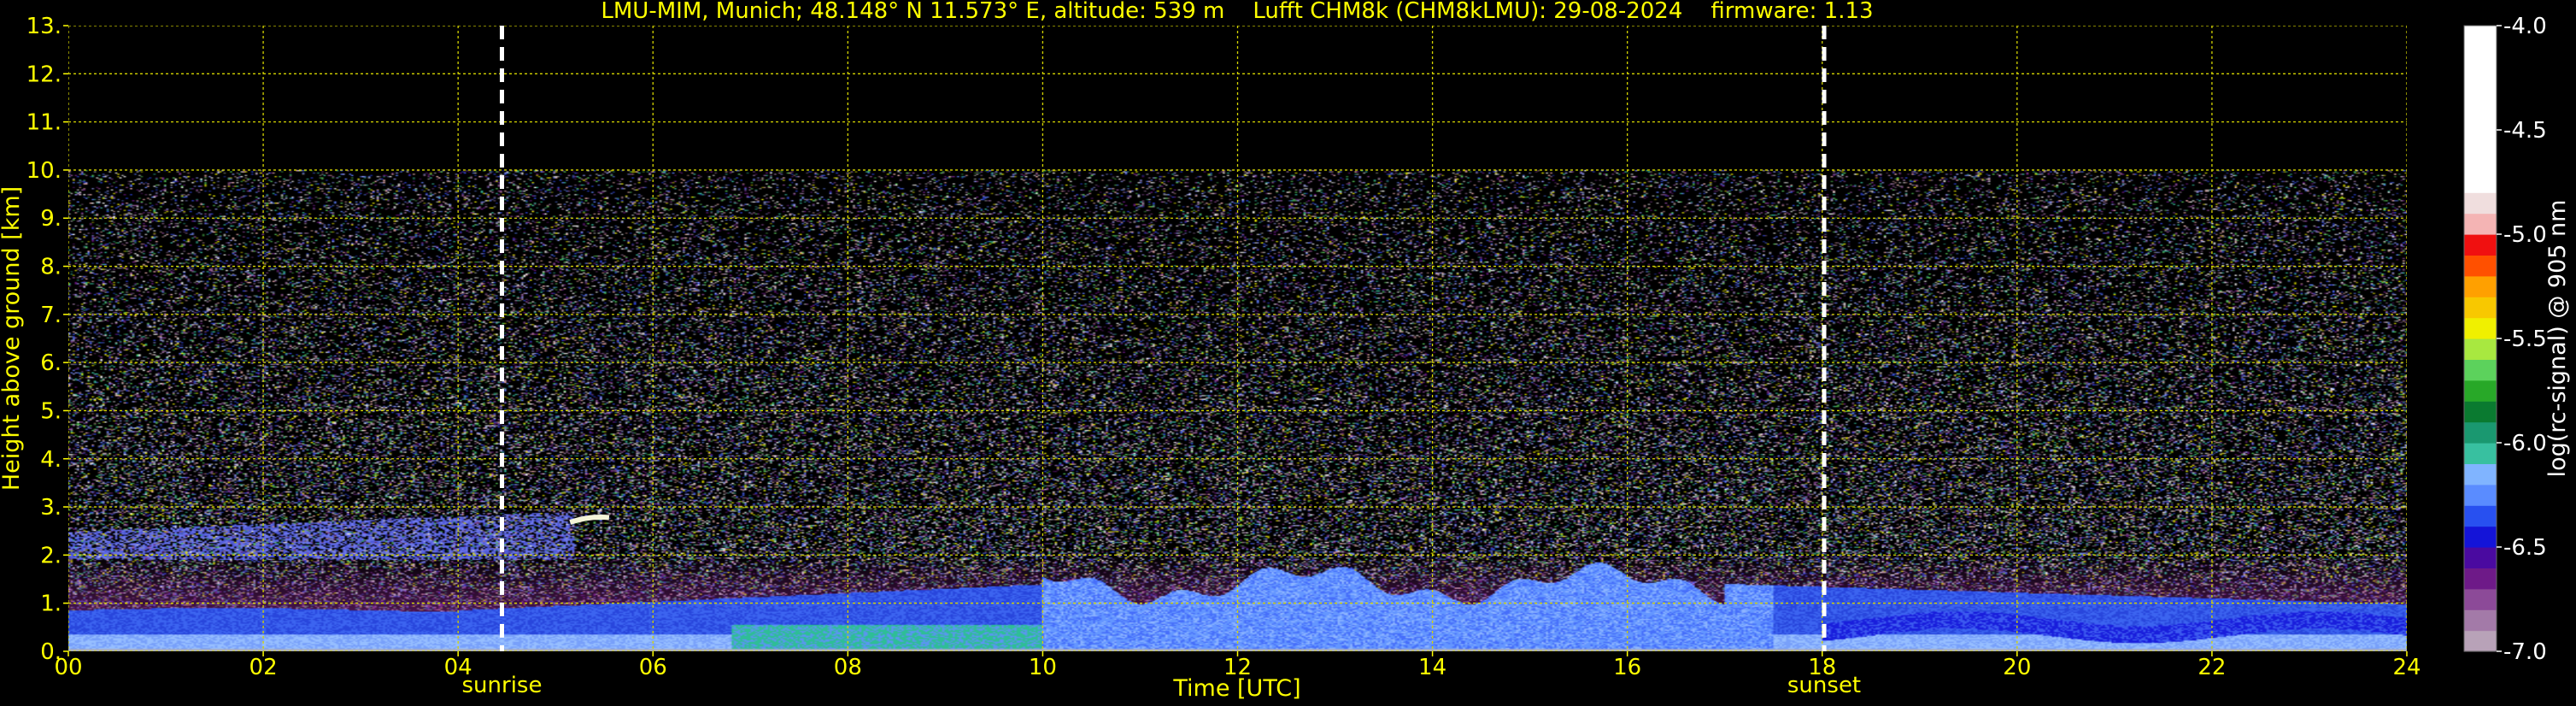  Describe the element at coordinates (2525, 26) in the screenshot. I see `colorbar-tick-label: -4.0` at that location.